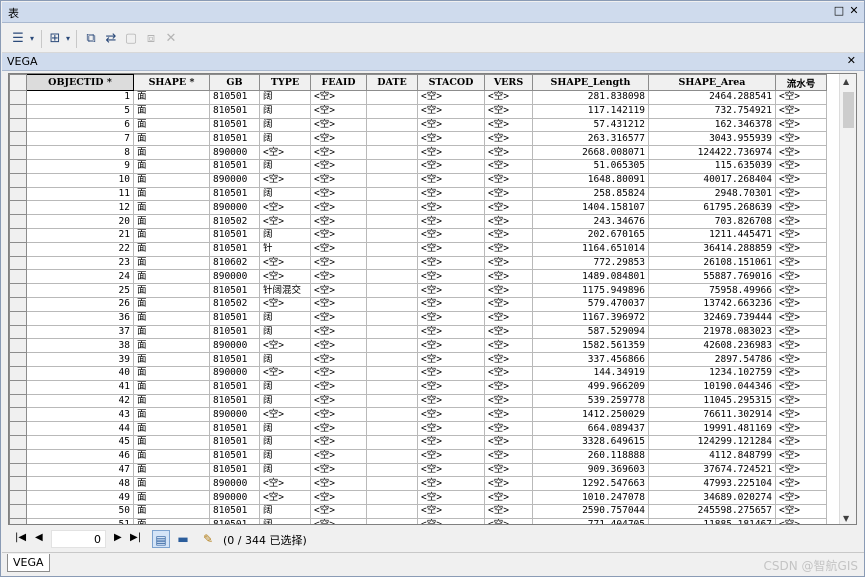  What do you see at coordinates (590, 221) in the screenshot?
I see `table-cell: 243.34676` at bounding box center [590, 221].